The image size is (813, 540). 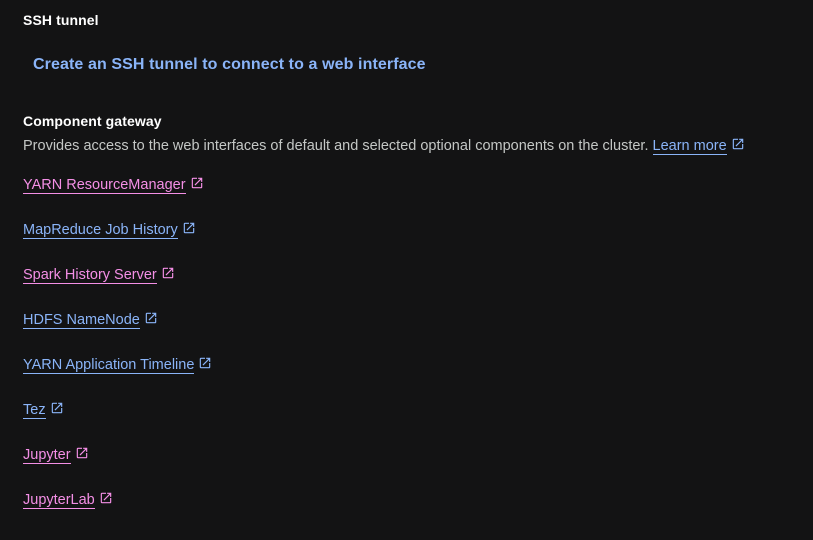 I want to click on learn-more-link: Learn more, so click(x=689, y=146).